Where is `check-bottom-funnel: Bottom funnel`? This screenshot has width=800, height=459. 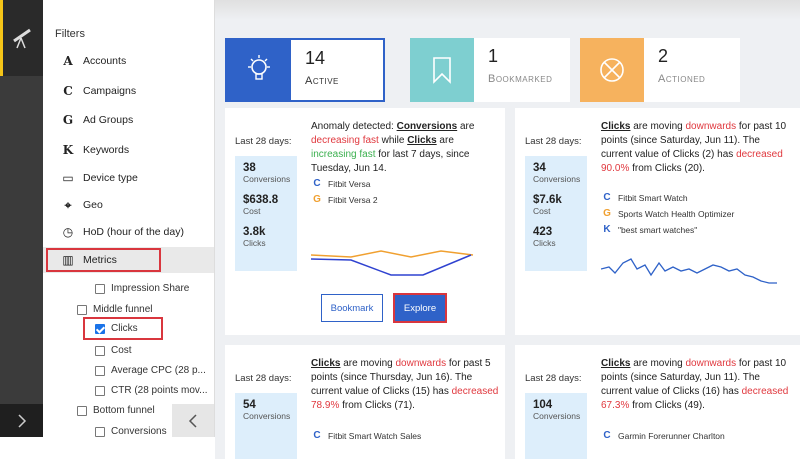 check-bottom-funnel: Bottom funnel is located at coordinates (116, 410).